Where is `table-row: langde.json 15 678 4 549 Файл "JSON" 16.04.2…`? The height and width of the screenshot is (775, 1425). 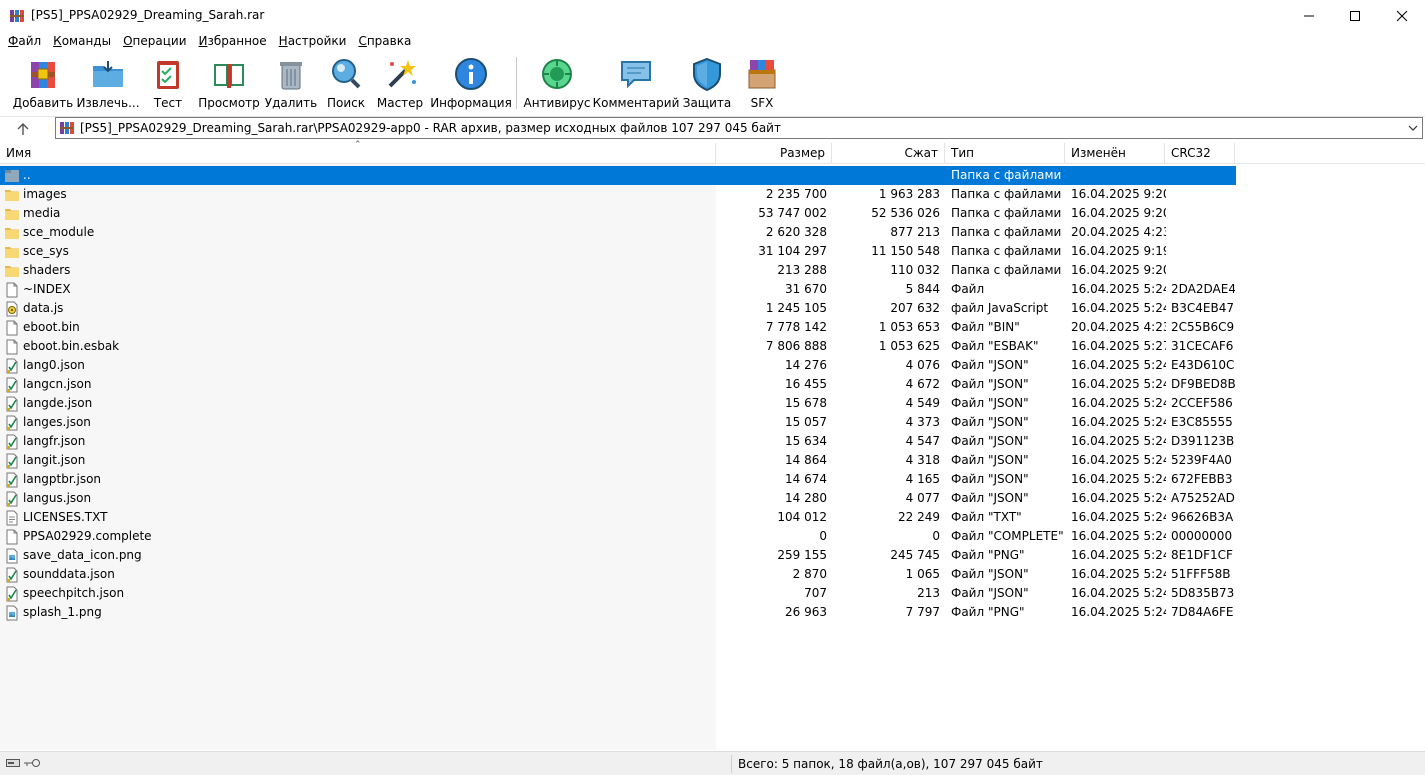
table-row: langde.json 15 678 4 549 Файл "JSON" 16.04.2… is located at coordinates (618, 403).